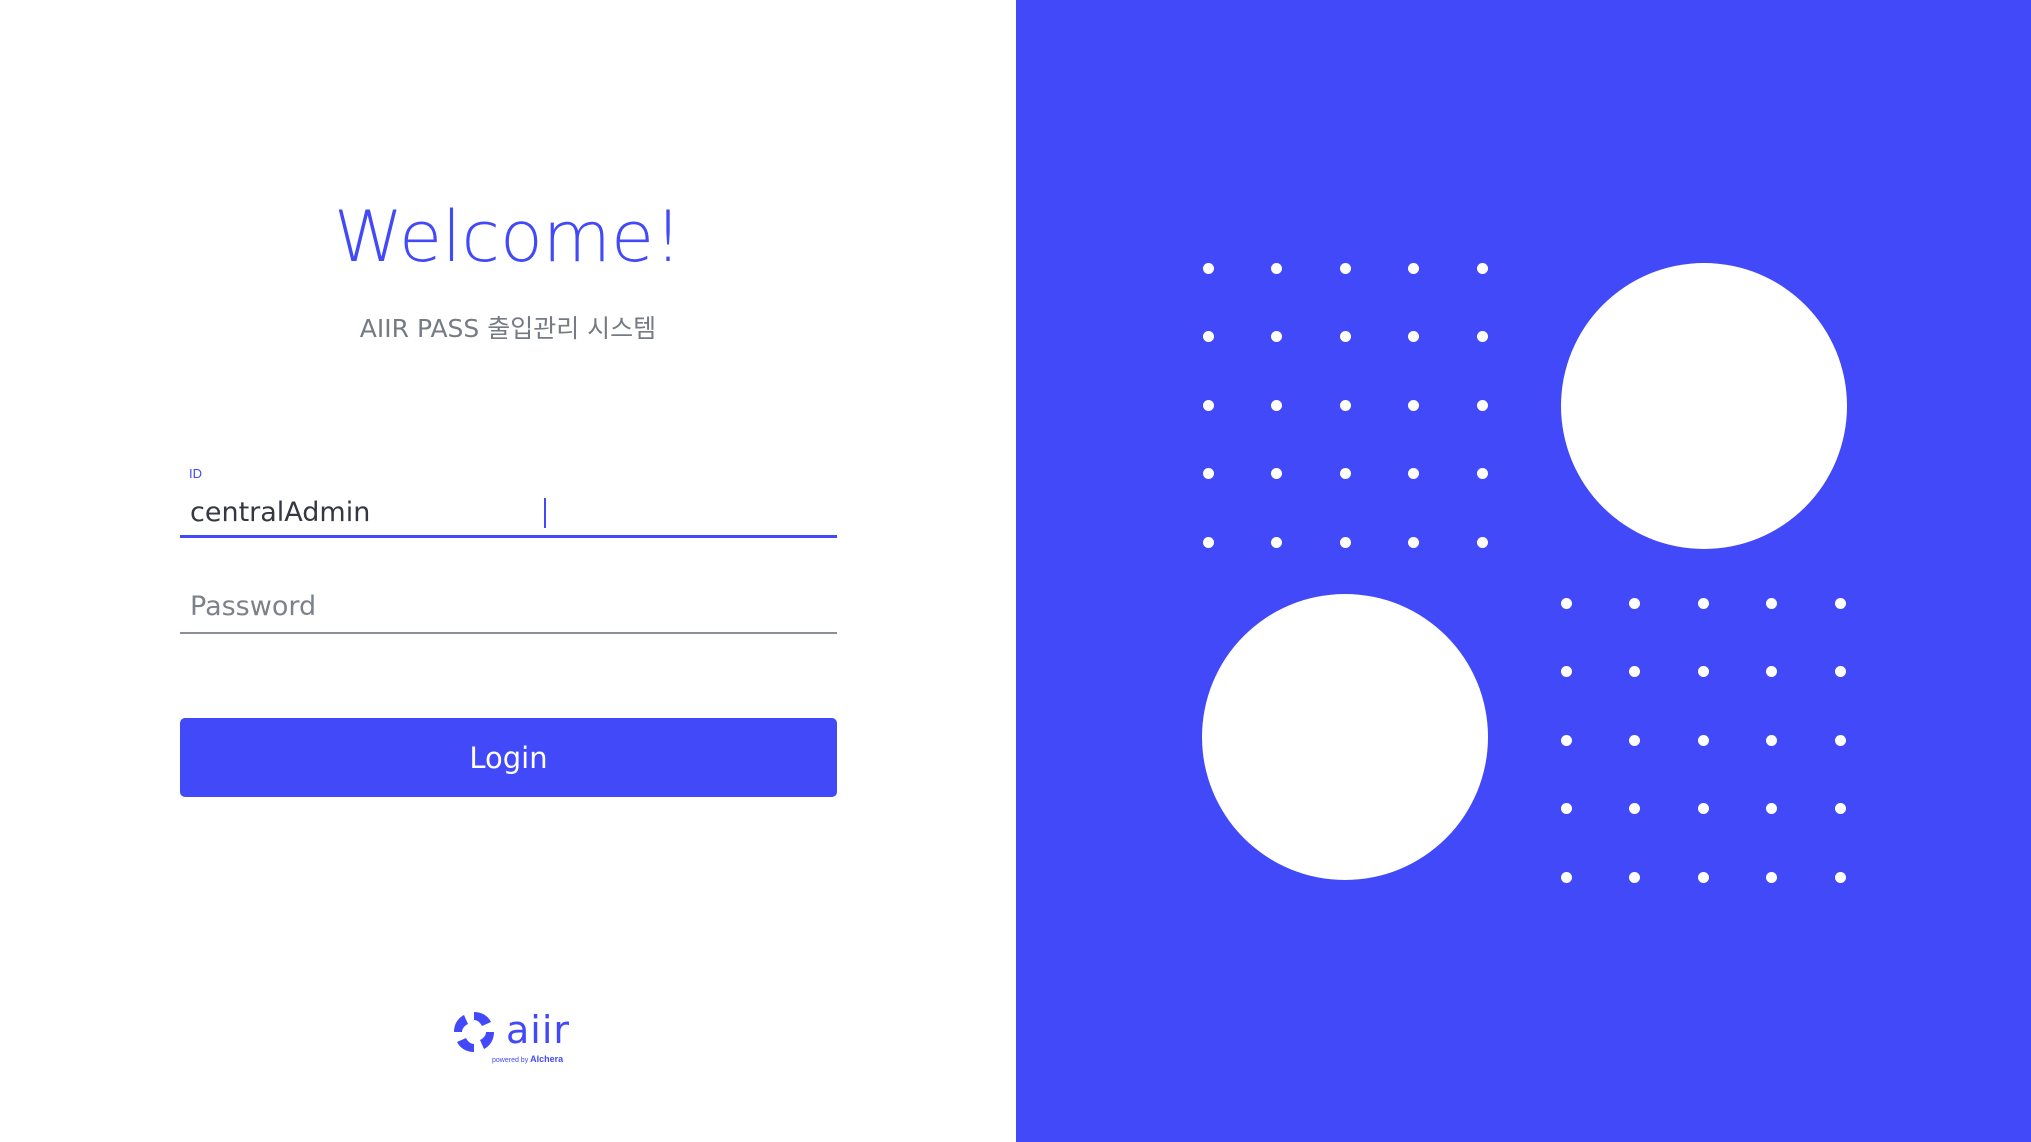 Image resolution: width=2031 pixels, height=1142 pixels. I want to click on powered-by-text: powered by Alchera, so click(527, 1059).